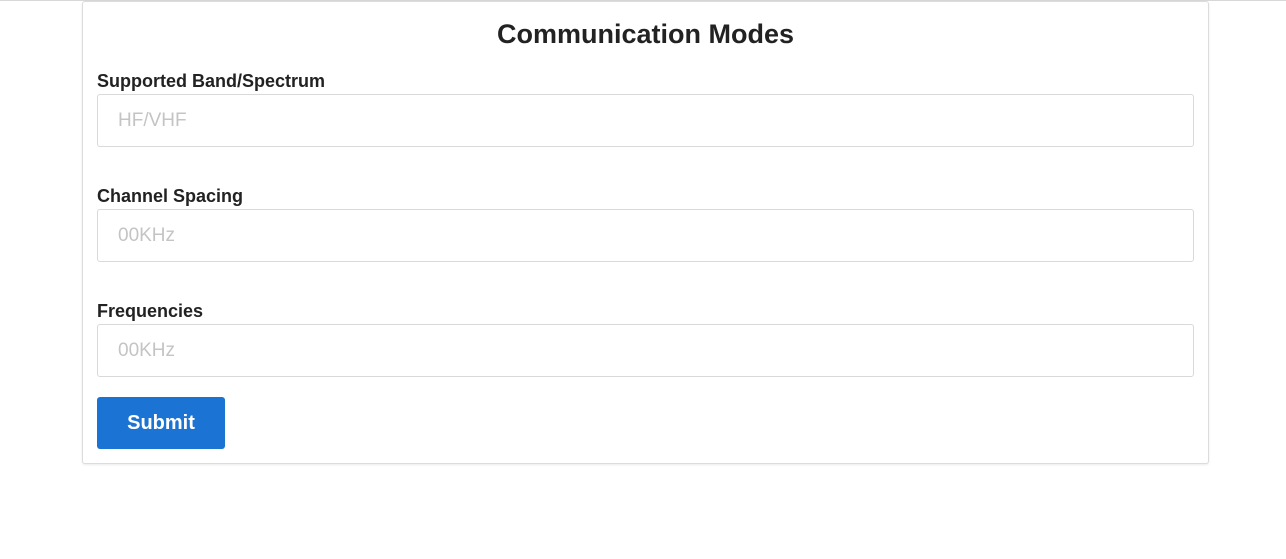  What do you see at coordinates (170, 196) in the screenshot?
I see `channel-spacing-label: Channel Spacing` at bounding box center [170, 196].